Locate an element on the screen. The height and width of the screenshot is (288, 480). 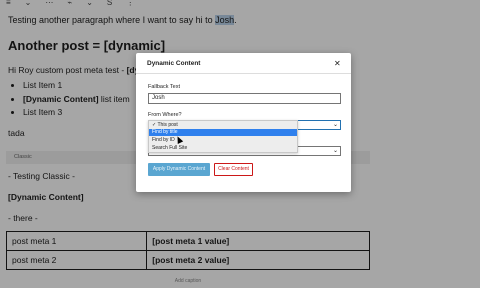
apply-dynamic-content-button: Apply Dynamic Content is located at coordinates (179, 169).